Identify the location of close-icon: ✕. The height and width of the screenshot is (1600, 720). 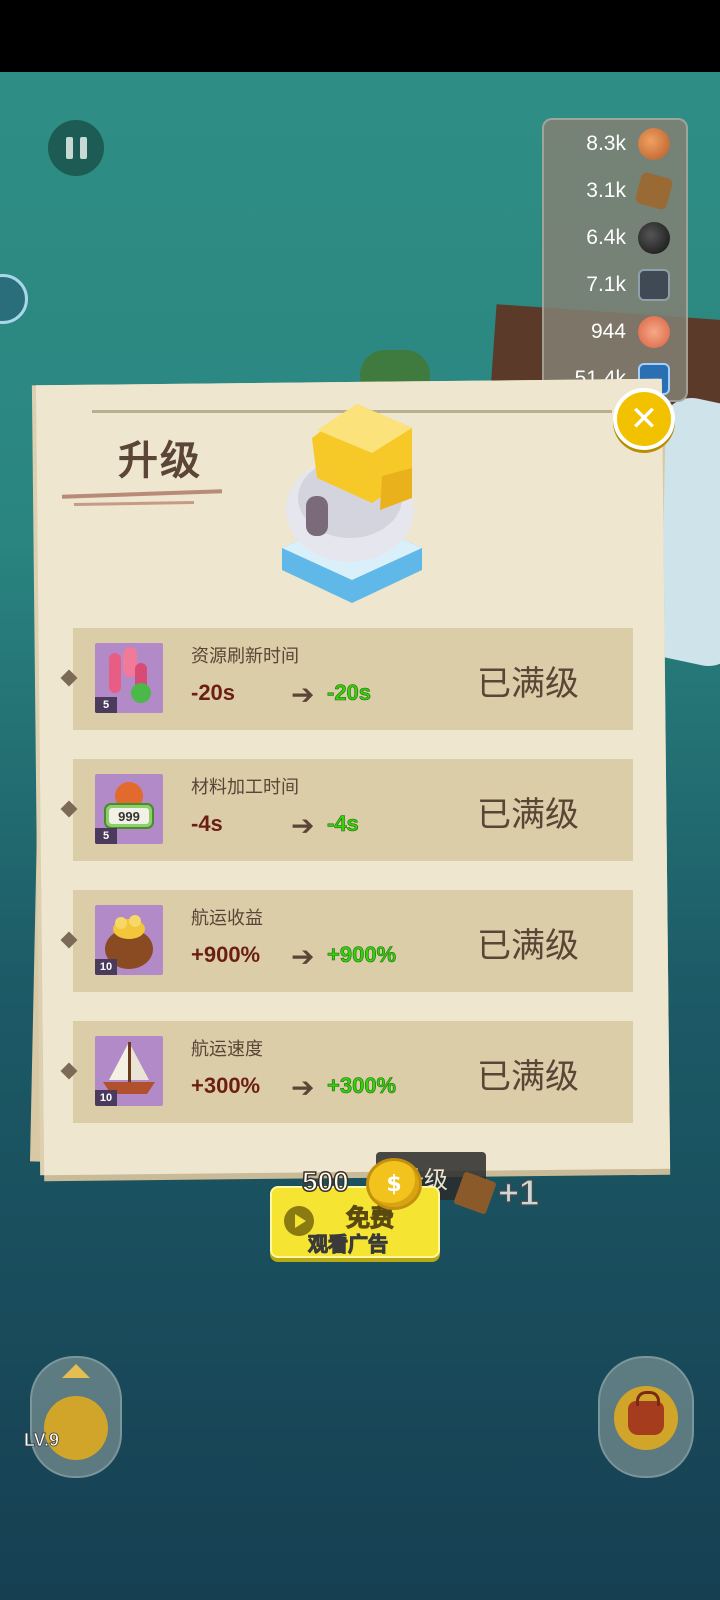
(644, 419).